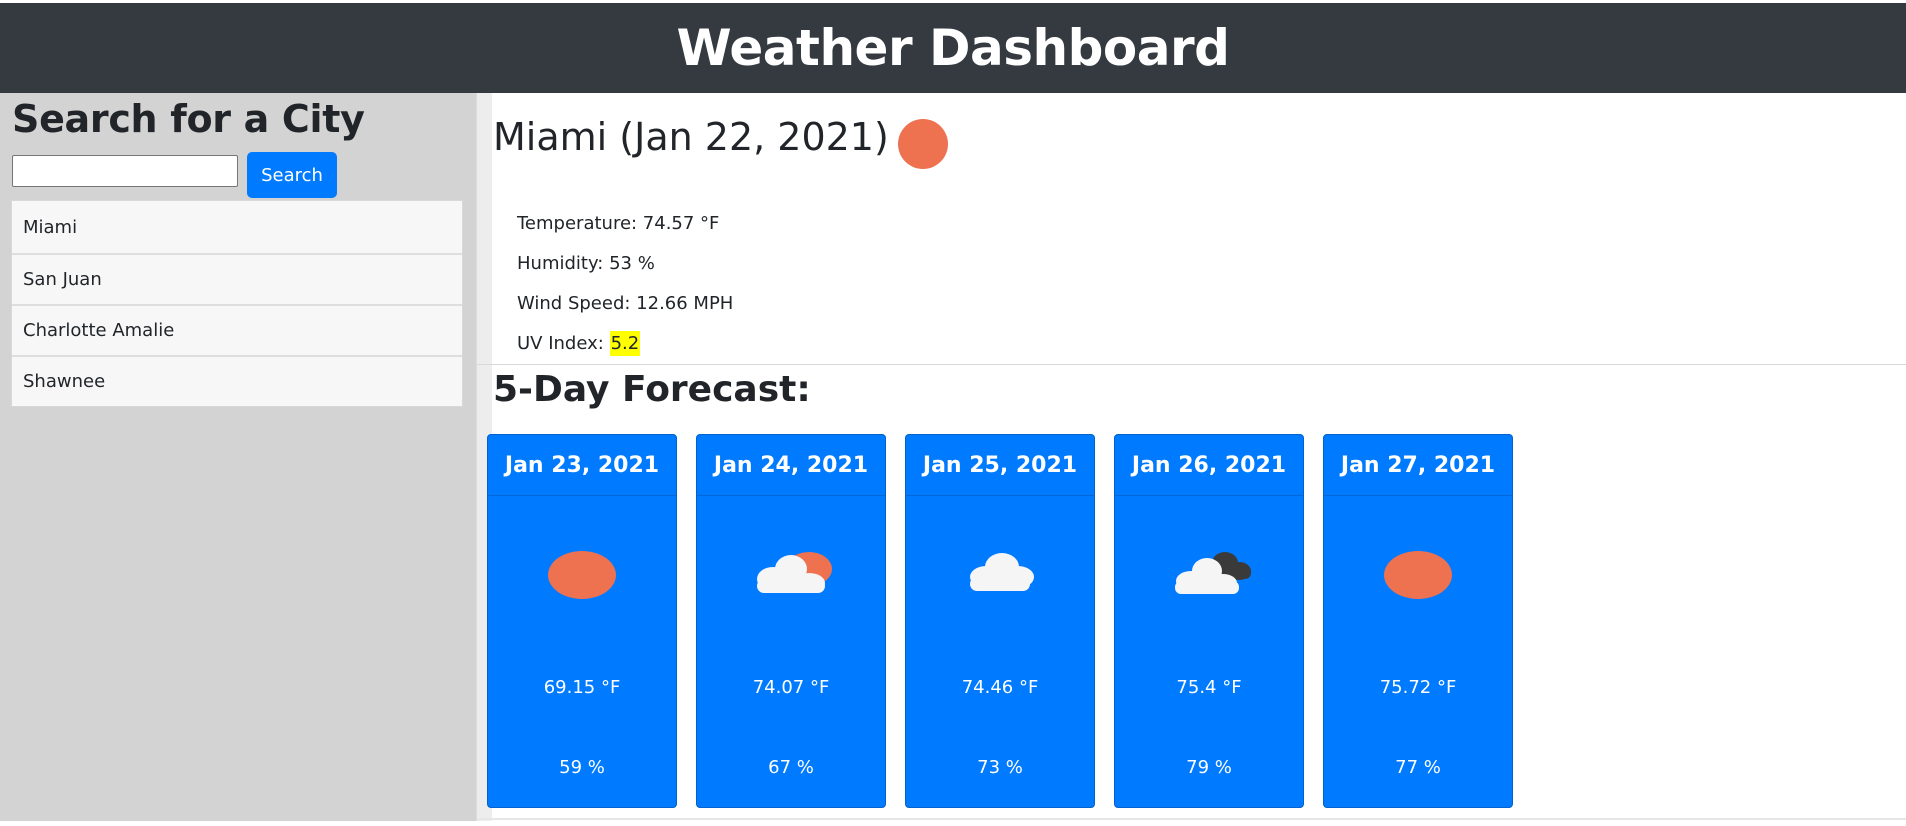  I want to click on bottom-border, so click(1191, 819).